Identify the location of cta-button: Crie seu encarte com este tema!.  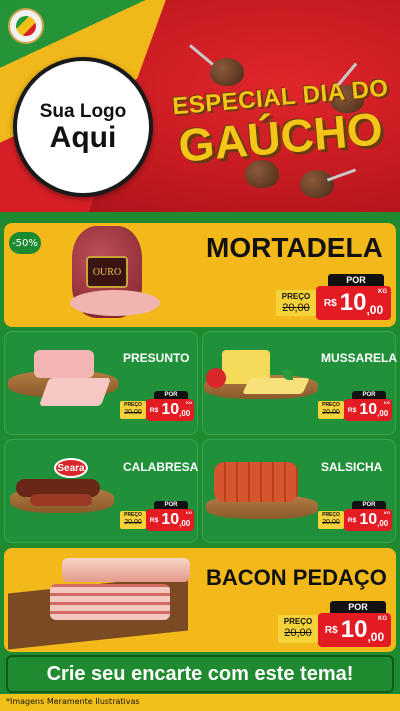
(200, 674).